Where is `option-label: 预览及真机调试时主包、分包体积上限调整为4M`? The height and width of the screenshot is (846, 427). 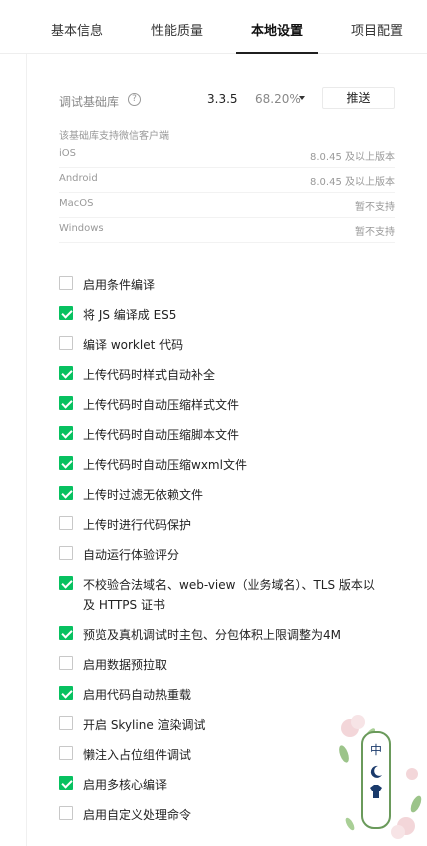
option-label: 预览及真机调试时主包、分包体积上限调整为4M is located at coordinates (212, 635).